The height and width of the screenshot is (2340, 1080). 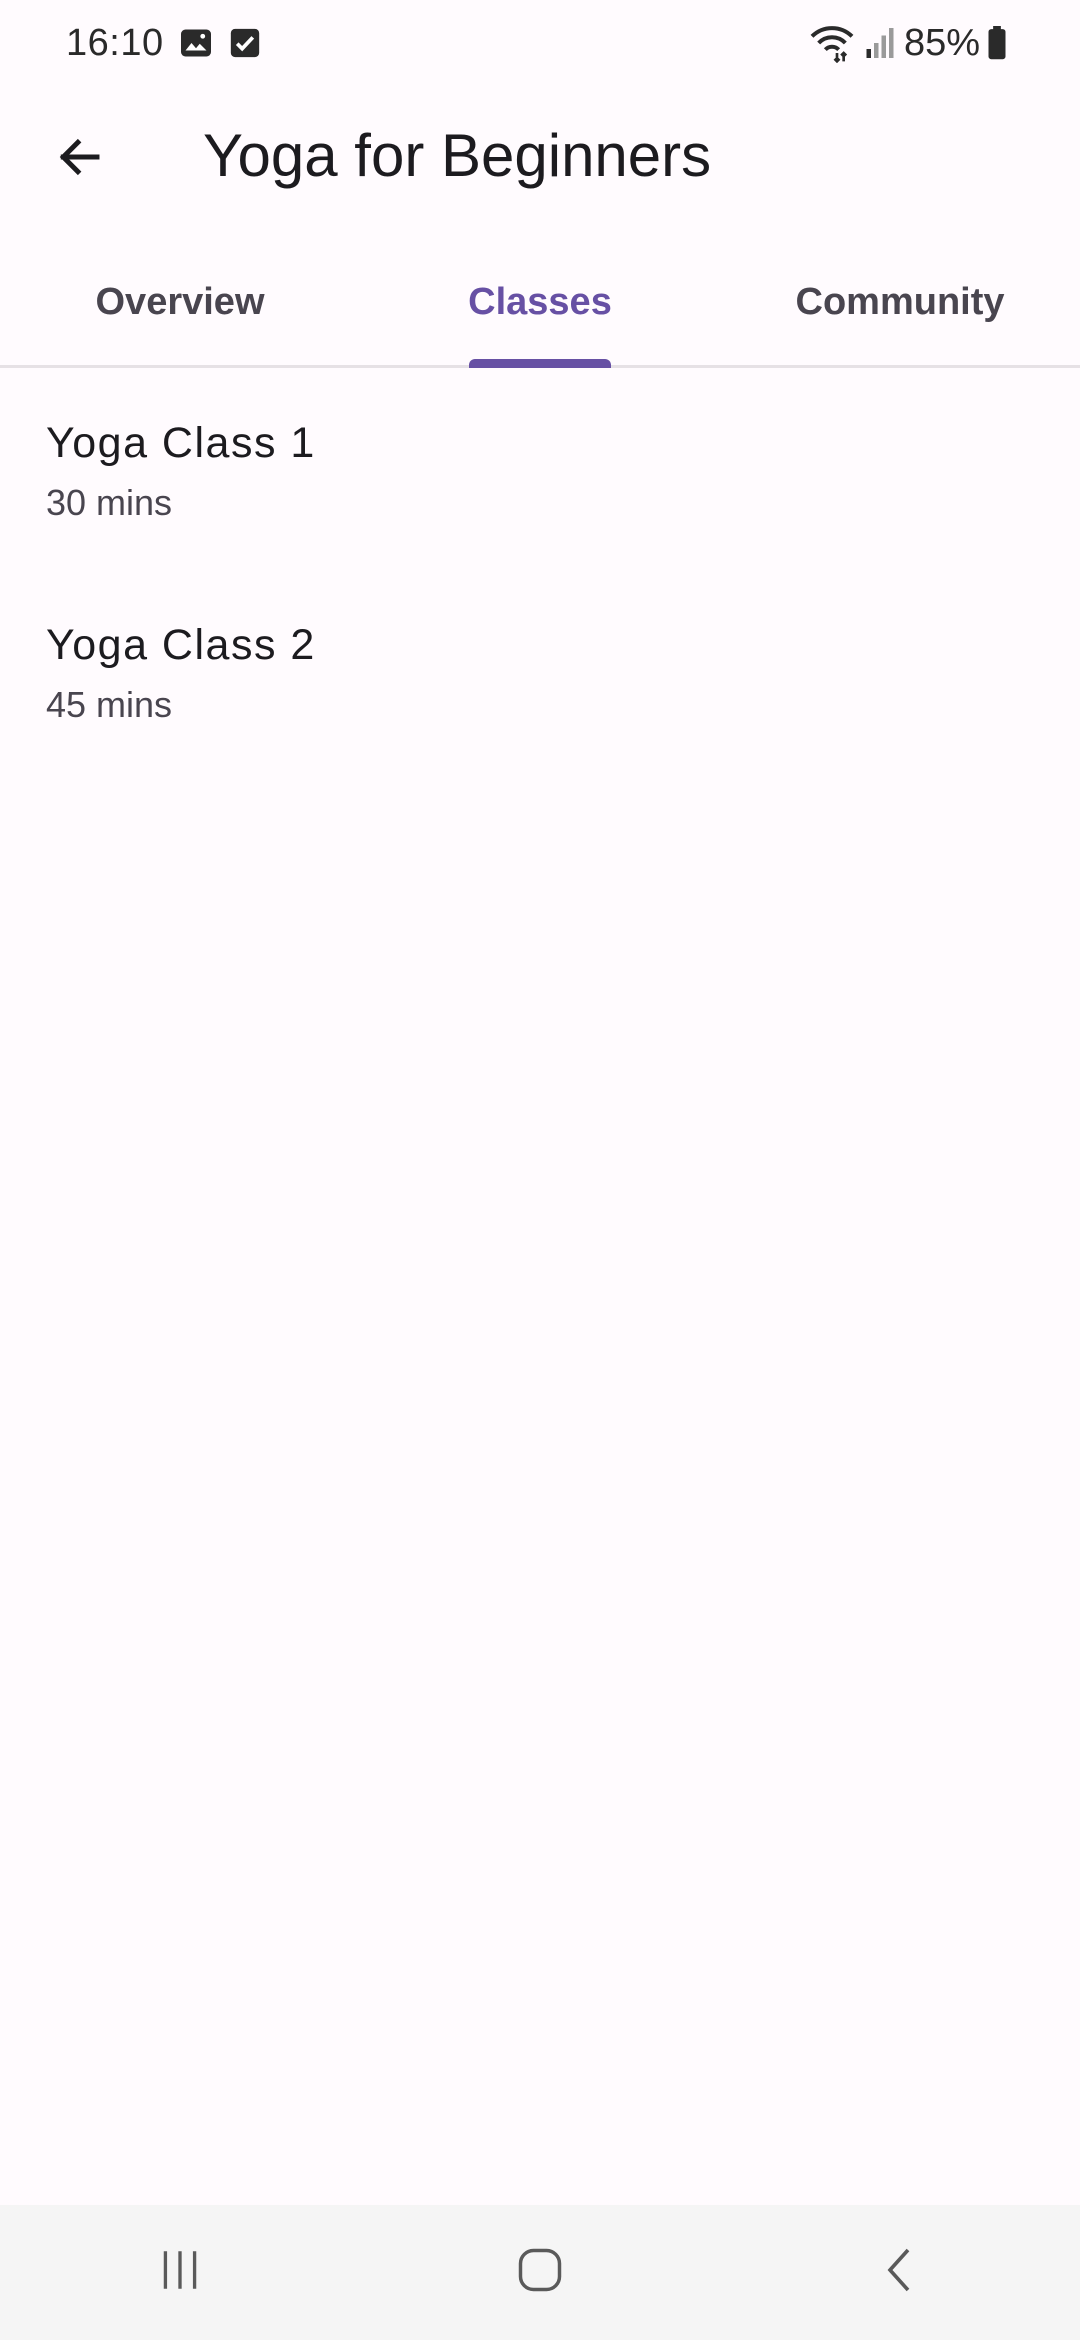 What do you see at coordinates (941, 42) in the screenshot?
I see `battery-percentage: 85%` at bounding box center [941, 42].